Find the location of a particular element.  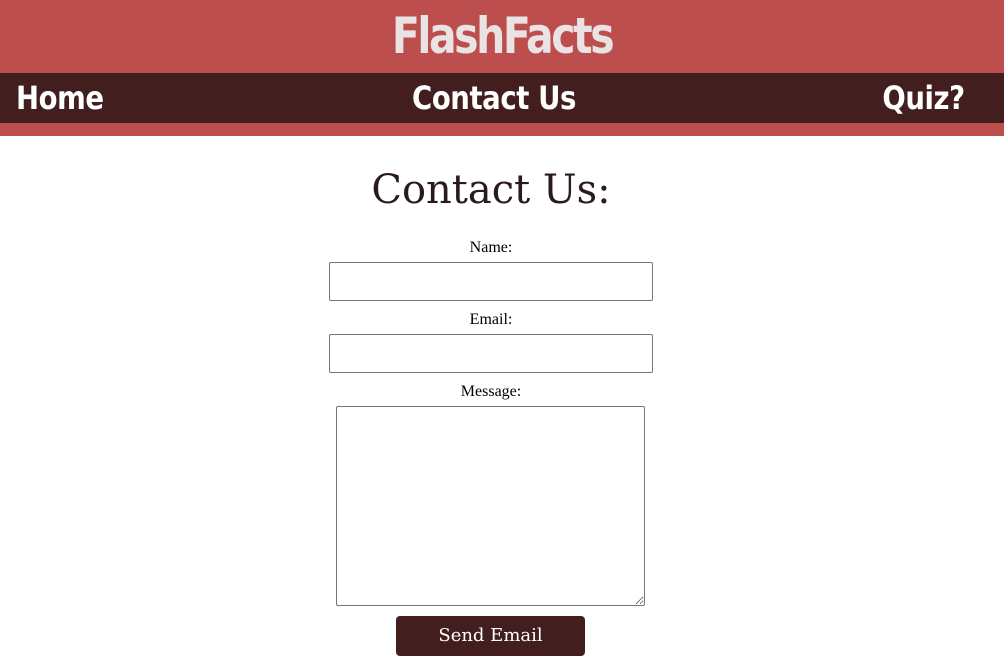

site-logo: FlashFacts is located at coordinates (503, 36).